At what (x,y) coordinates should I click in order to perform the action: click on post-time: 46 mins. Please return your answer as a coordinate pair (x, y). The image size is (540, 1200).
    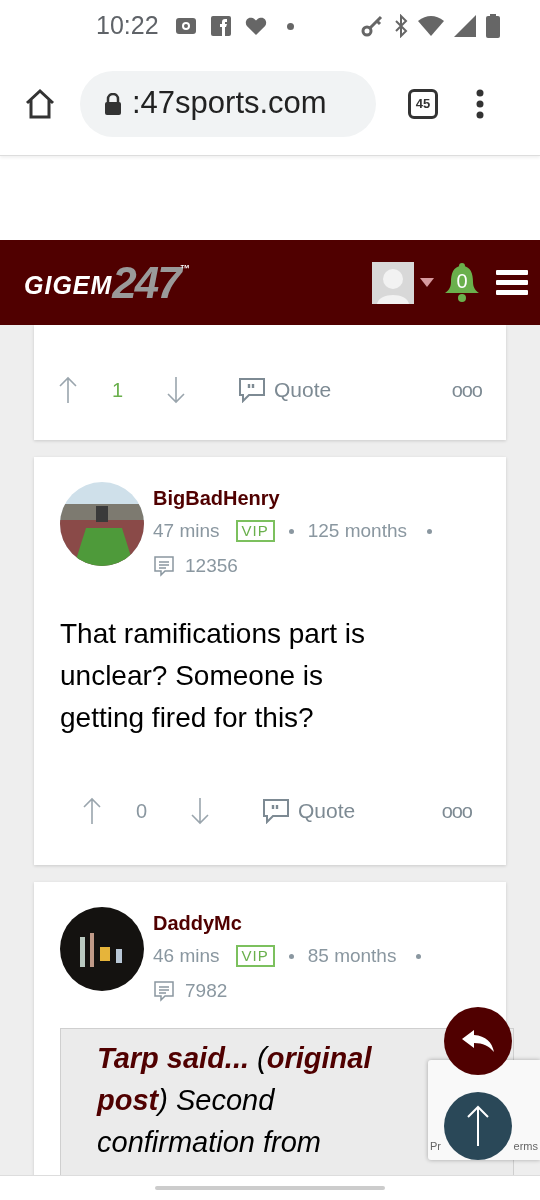
    Looking at the image, I should click on (186, 956).